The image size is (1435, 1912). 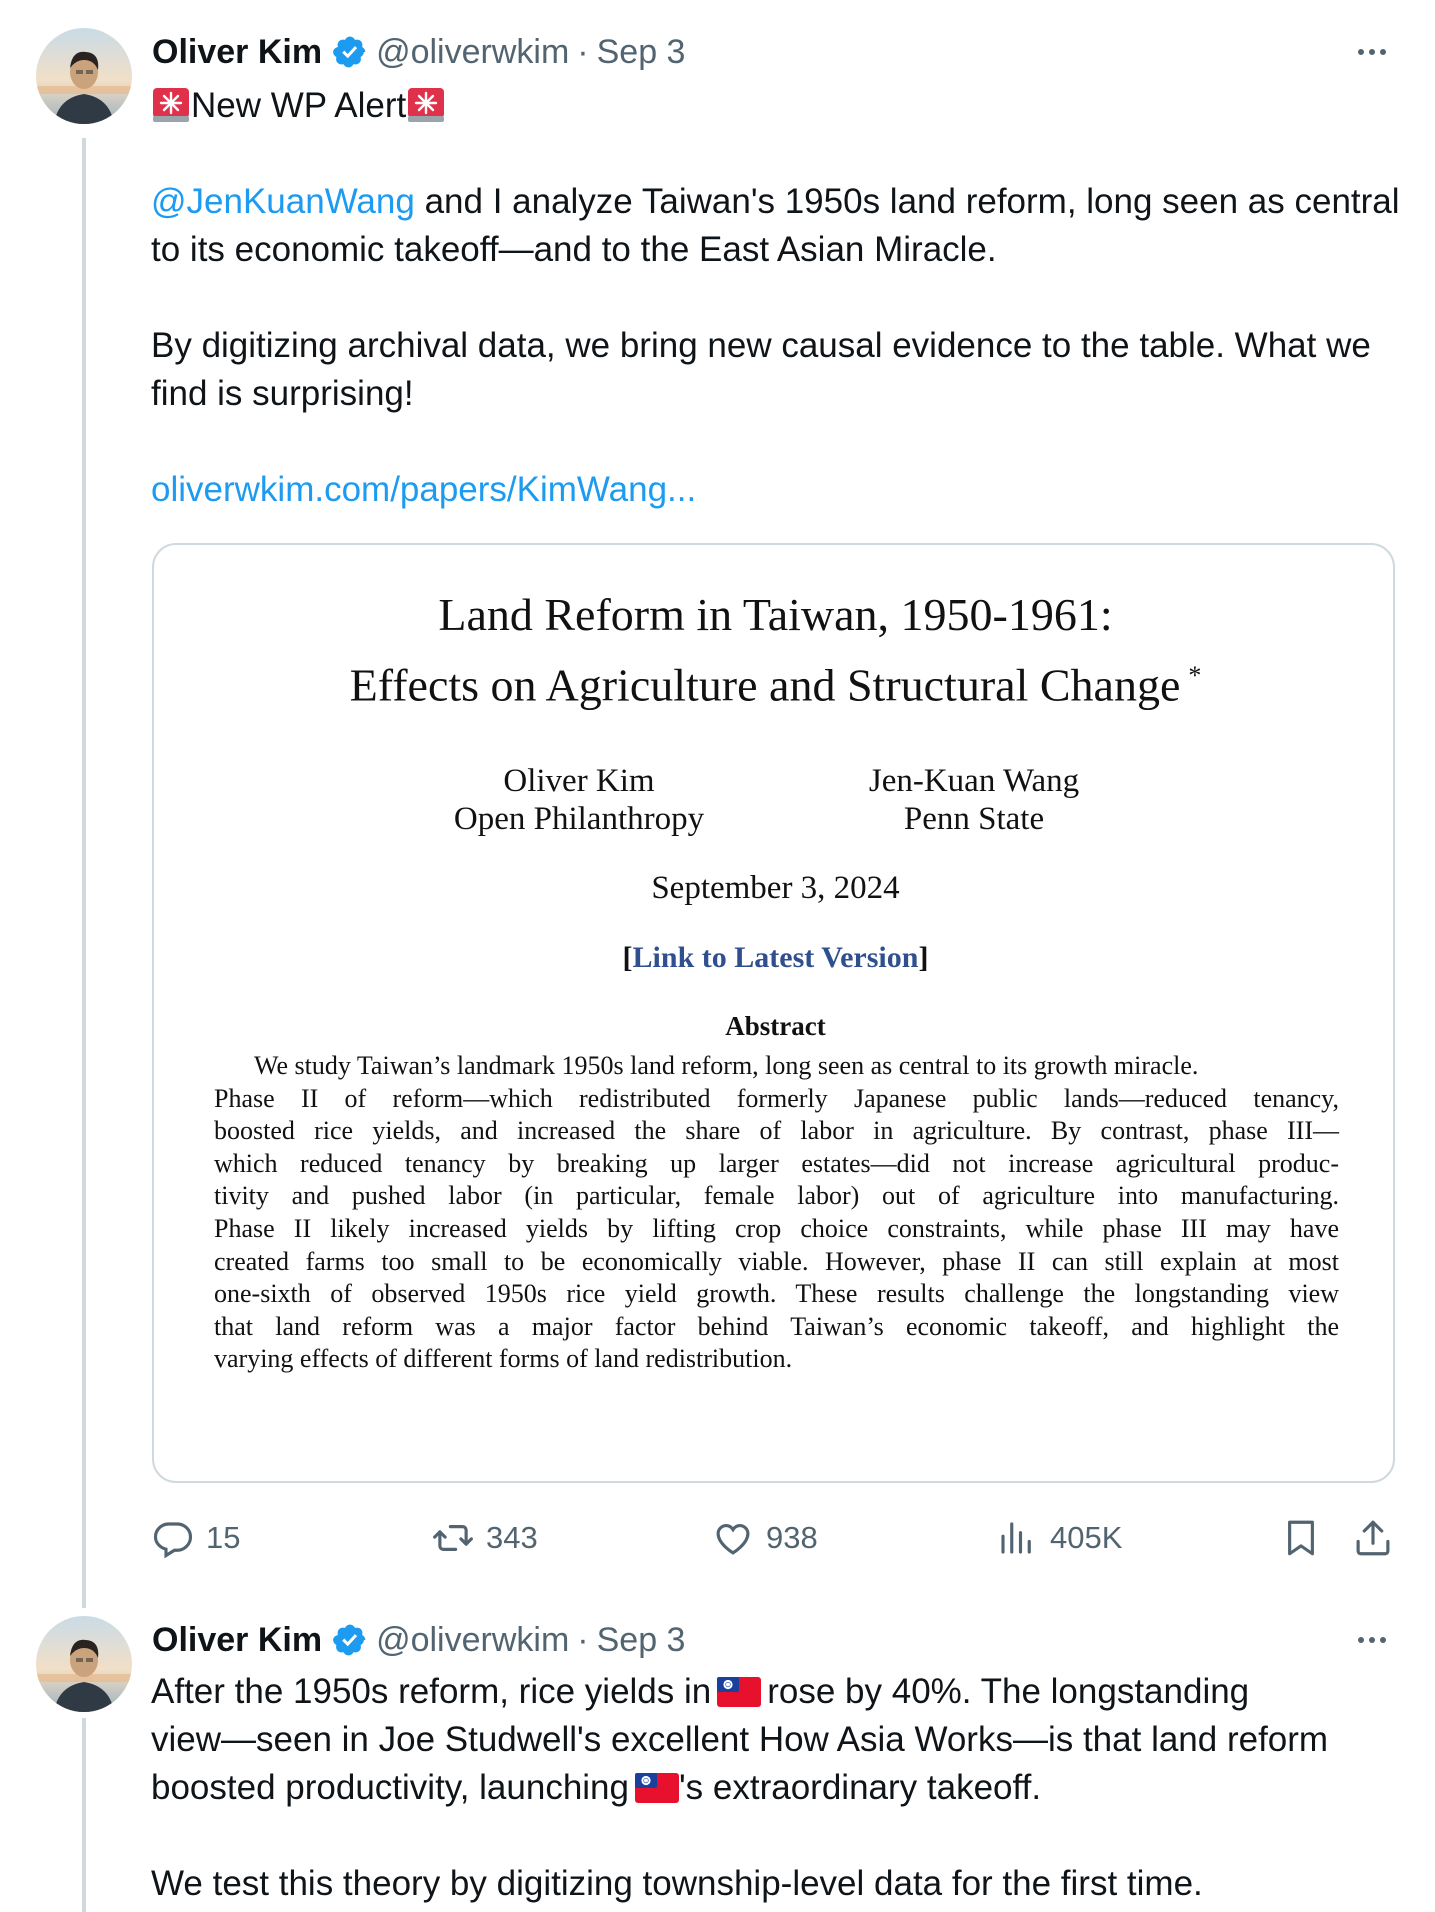 I want to click on paper-title-line-1: Land Reform in Taiwan, 1950-1961:, so click(x=775, y=614).